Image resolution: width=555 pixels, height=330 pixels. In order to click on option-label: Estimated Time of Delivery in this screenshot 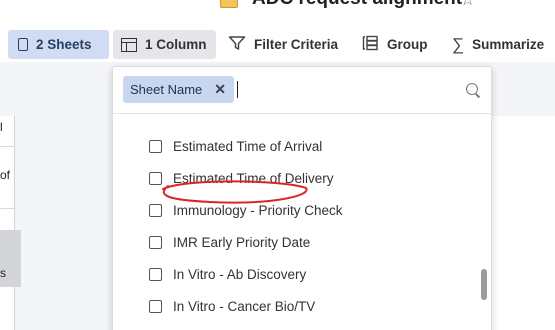, I will do `click(253, 178)`.